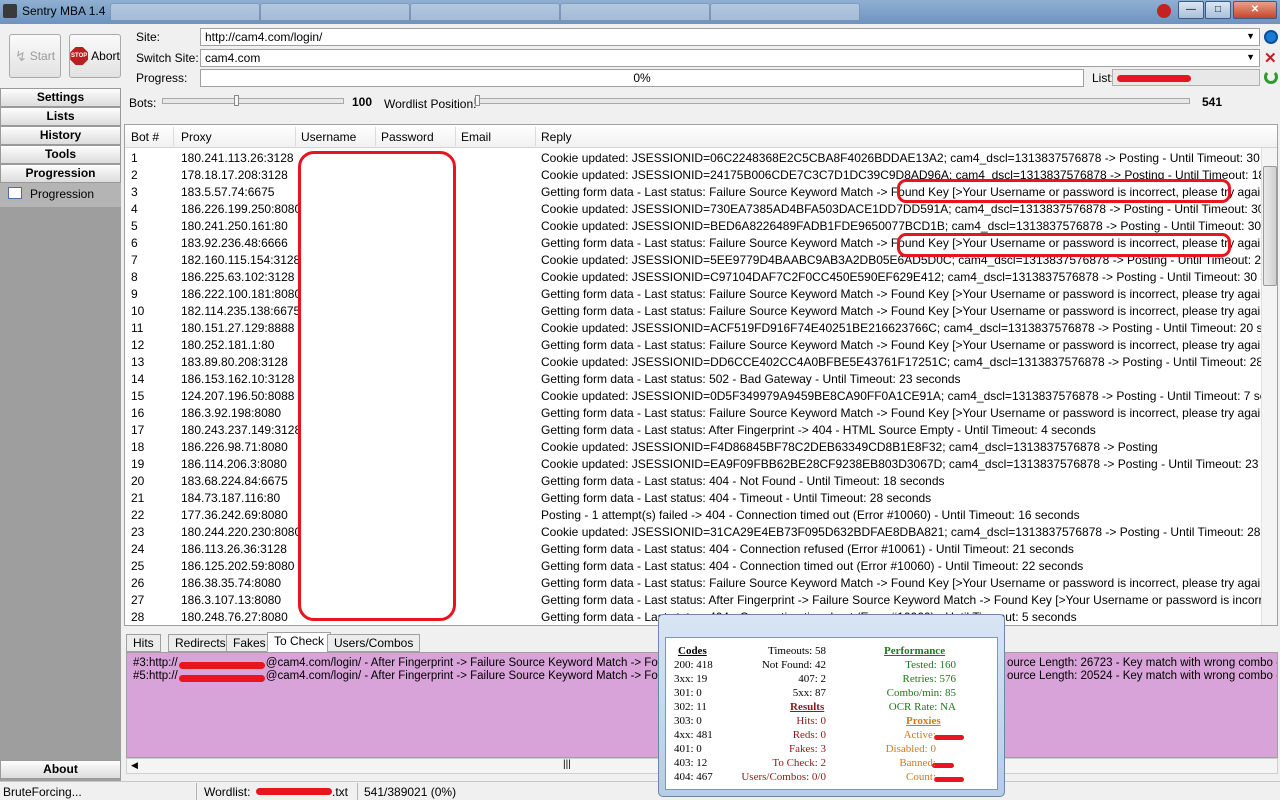  Describe the element at coordinates (915, 651) in the screenshot. I see `performance-title: Performance` at that location.